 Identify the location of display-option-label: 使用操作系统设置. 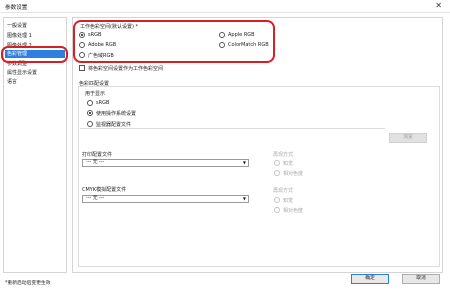
(116, 114).